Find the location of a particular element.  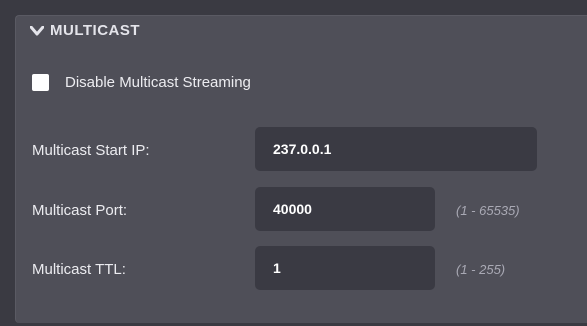

multicast-section-header: MULTICAST is located at coordinates (85, 30).